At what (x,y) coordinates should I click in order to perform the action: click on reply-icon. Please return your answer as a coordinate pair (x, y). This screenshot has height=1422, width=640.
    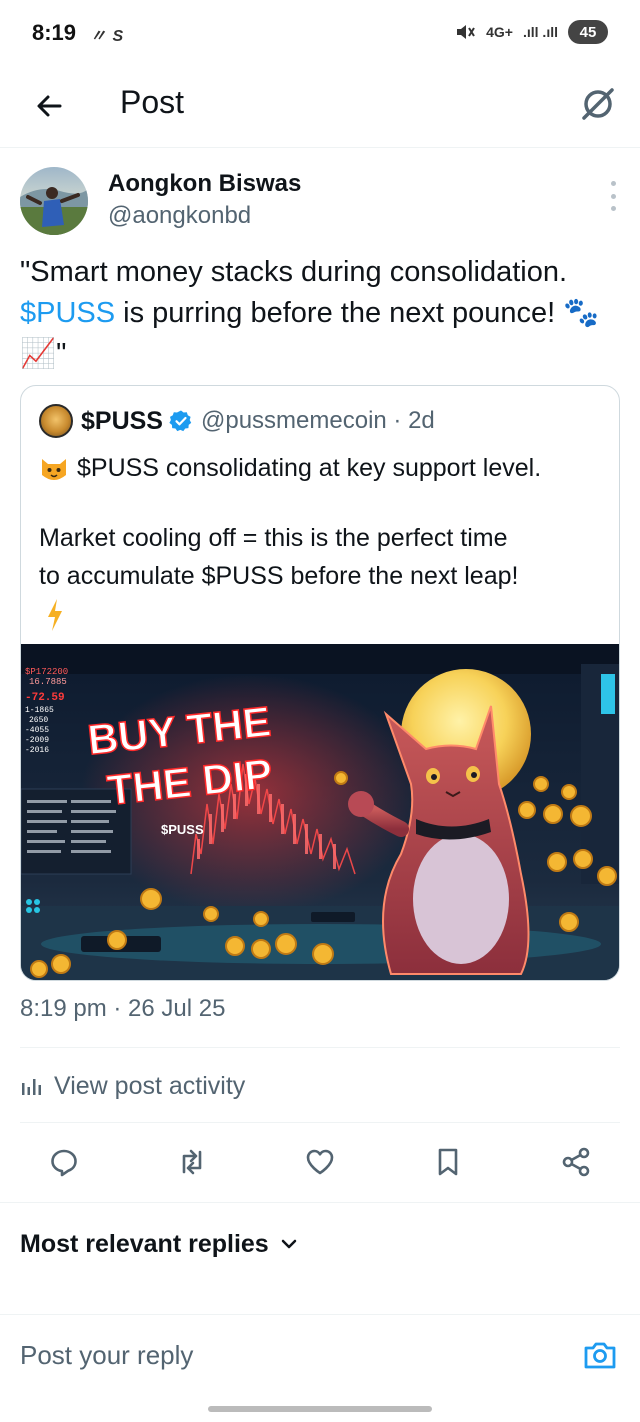
    Looking at the image, I should click on (64, 1163).